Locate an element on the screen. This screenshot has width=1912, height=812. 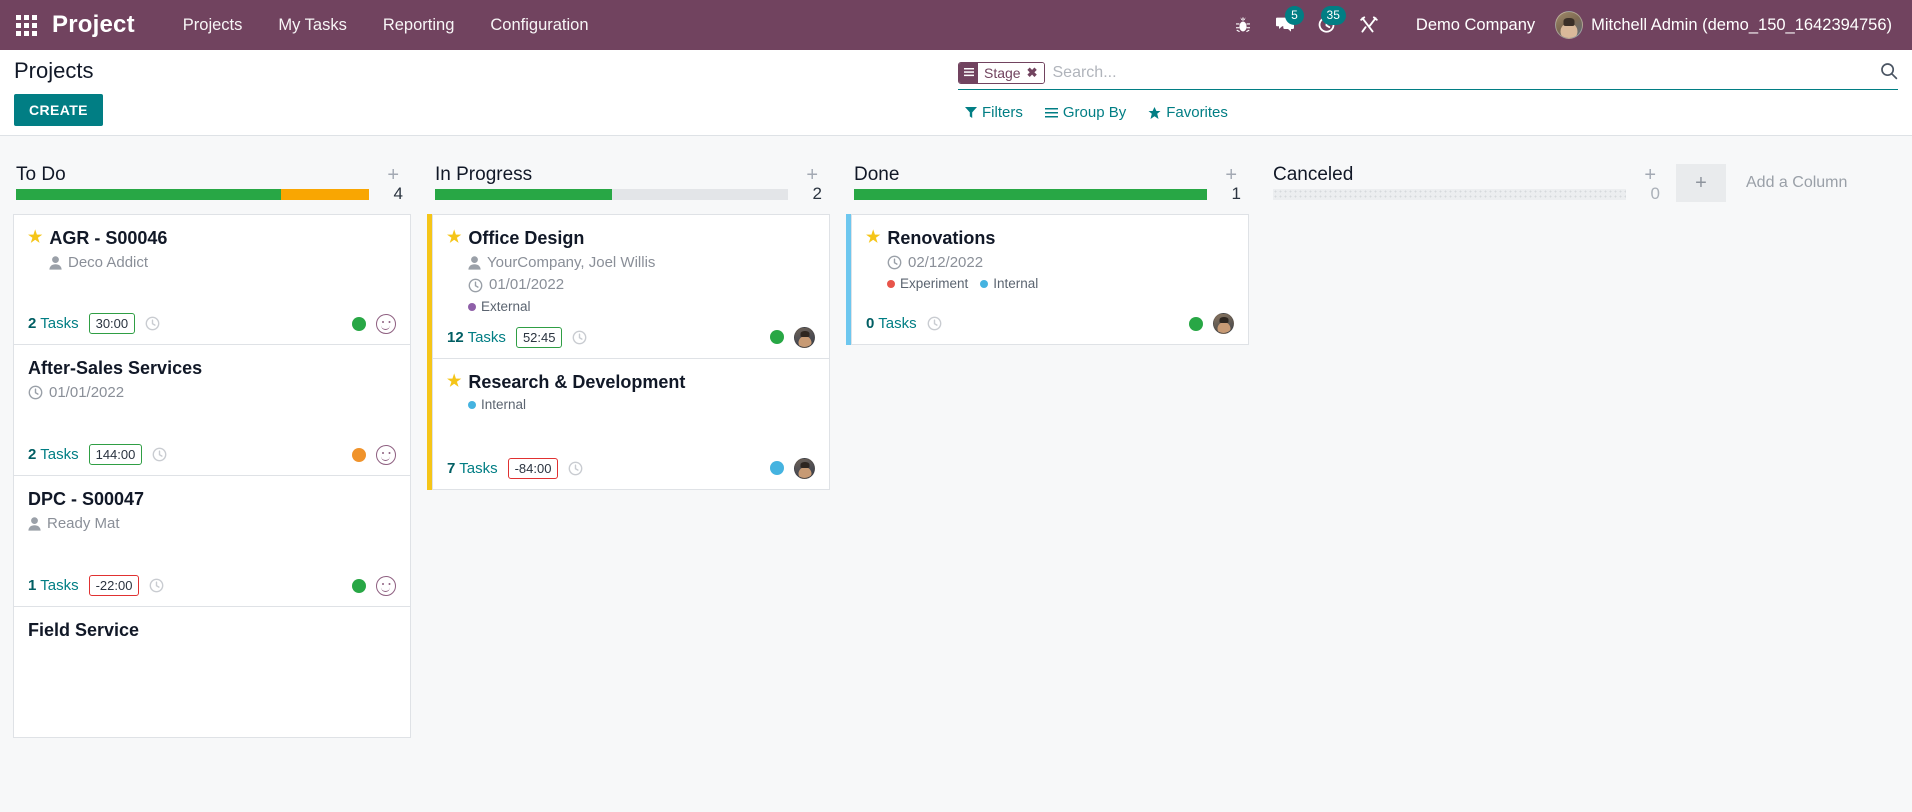
control-panel-left: Projects CREATE is located at coordinates (58, 92).